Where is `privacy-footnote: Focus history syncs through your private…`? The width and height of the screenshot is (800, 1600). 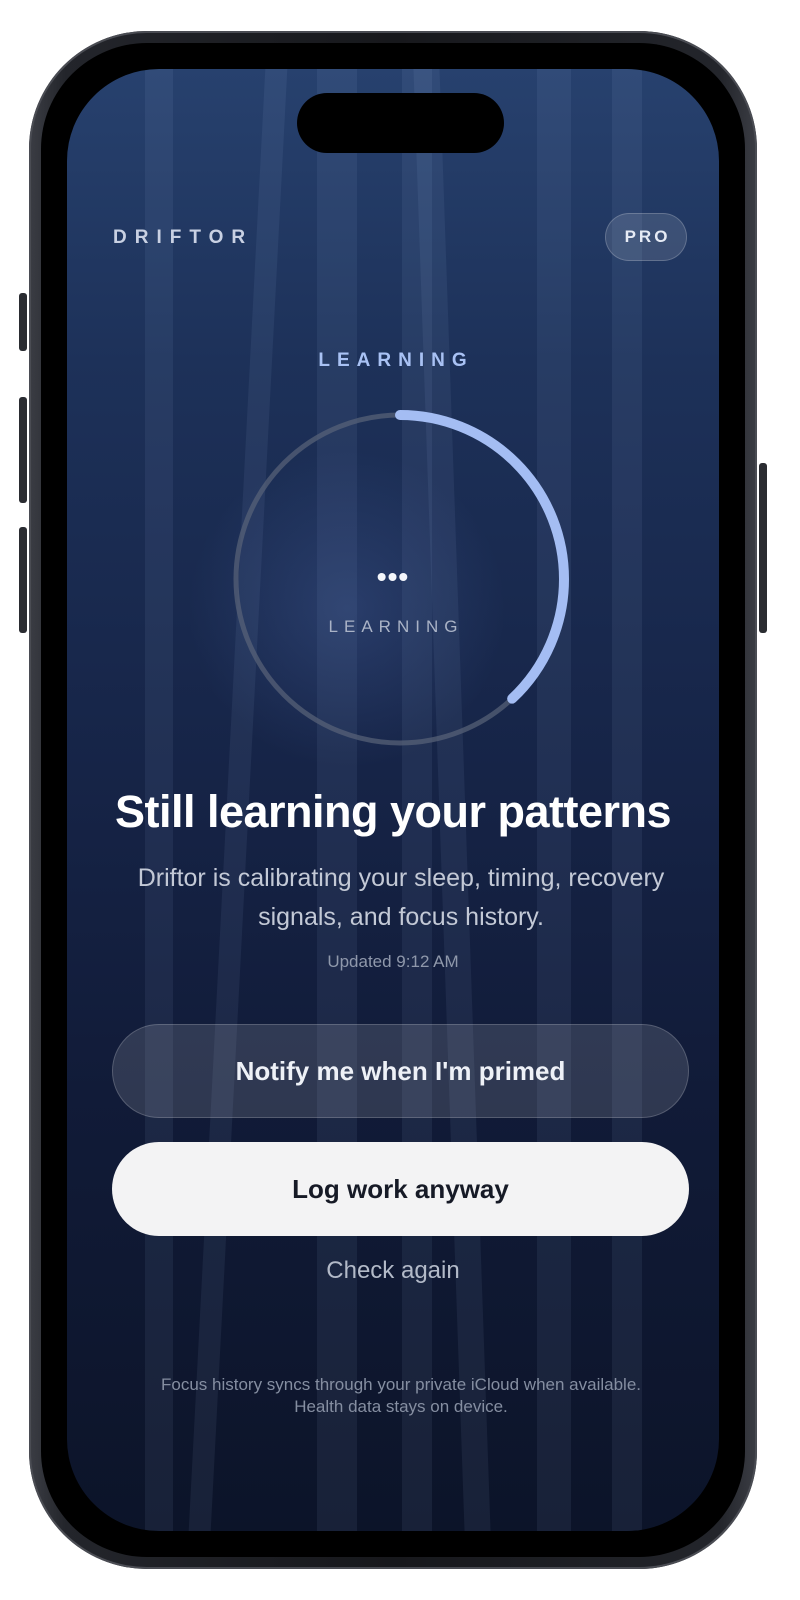
privacy-footnote: Focus history syncs through your private… is located at coordinates (401, 1395).